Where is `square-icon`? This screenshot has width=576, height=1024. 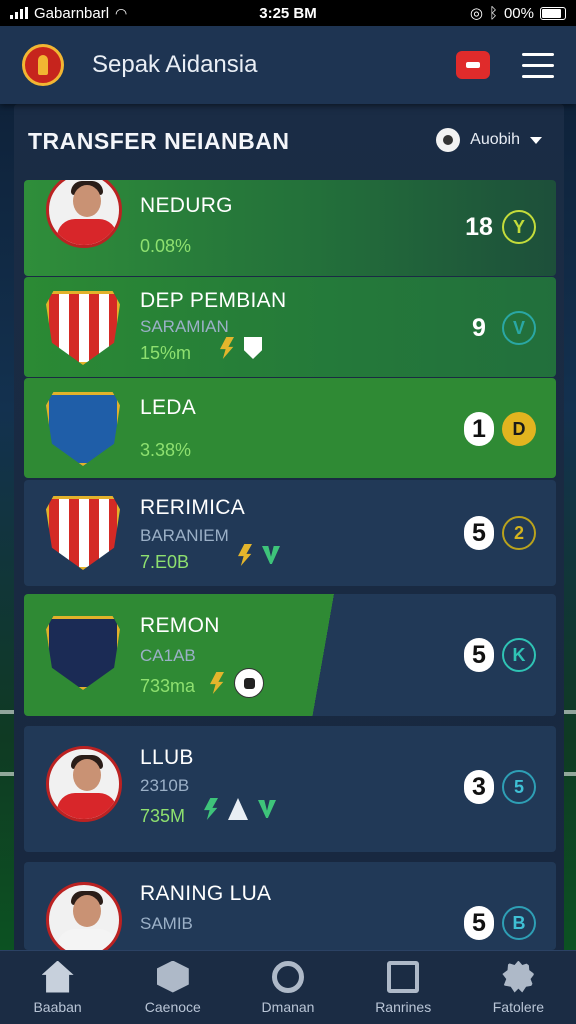
square-icon is located at coordinates (403, 976).